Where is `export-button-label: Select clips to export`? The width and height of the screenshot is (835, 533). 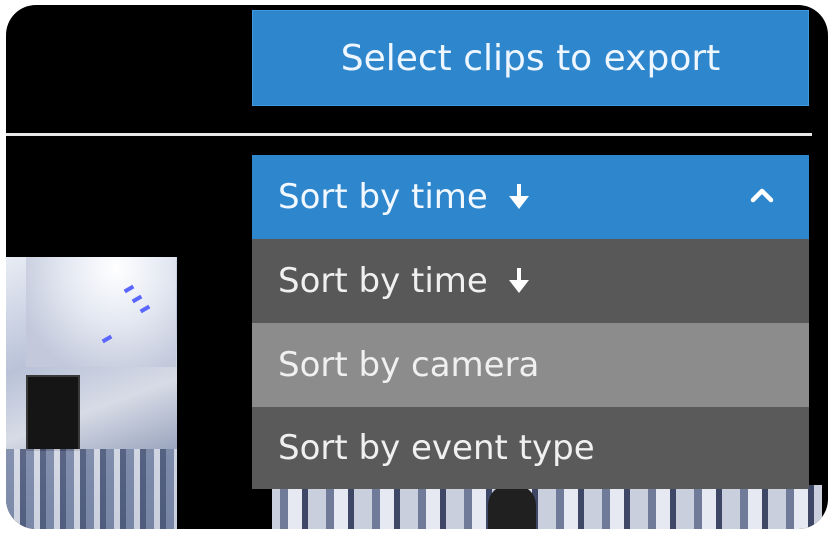 export-button-label: Select clips to export is located at coordinates (530, 58).